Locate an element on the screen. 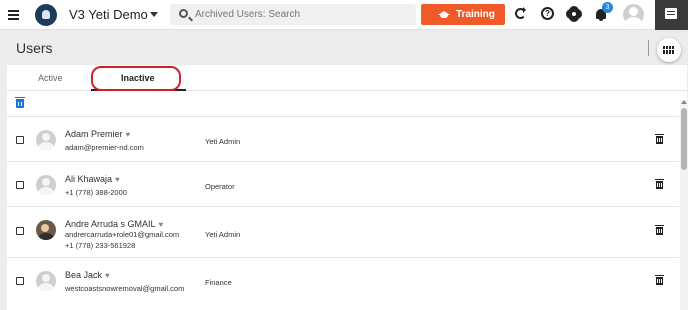 The width and height of the screenshot is (688, 310). tab-bar: Active Inactive is located at coordinates (347, 78).